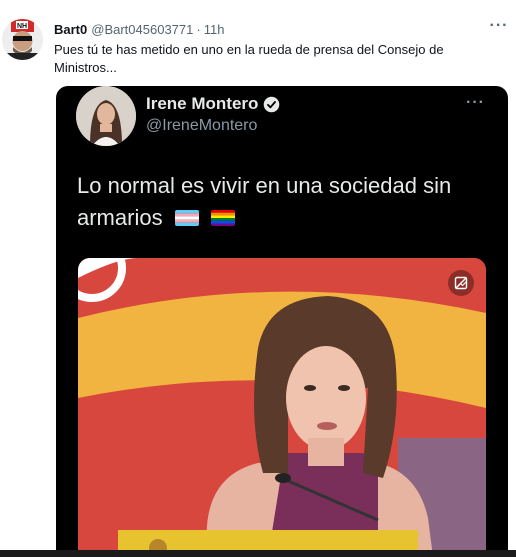 Image resolution: width=516 pixels, height=557 pixels. I want to click on tweet-timestamp: 11h, so click(214, 29).